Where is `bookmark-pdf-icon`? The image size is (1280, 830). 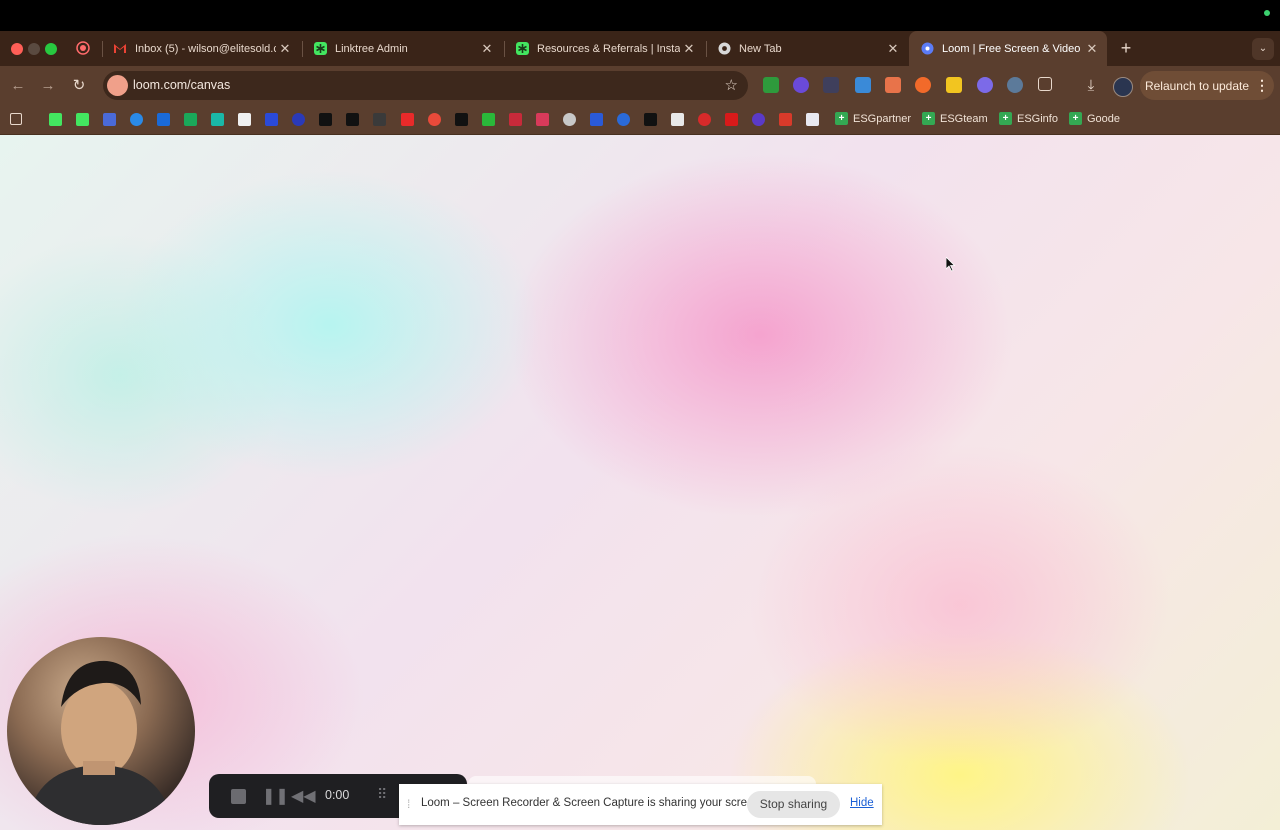
bookmark-pdf-icon is located at coordinates (785, 119).